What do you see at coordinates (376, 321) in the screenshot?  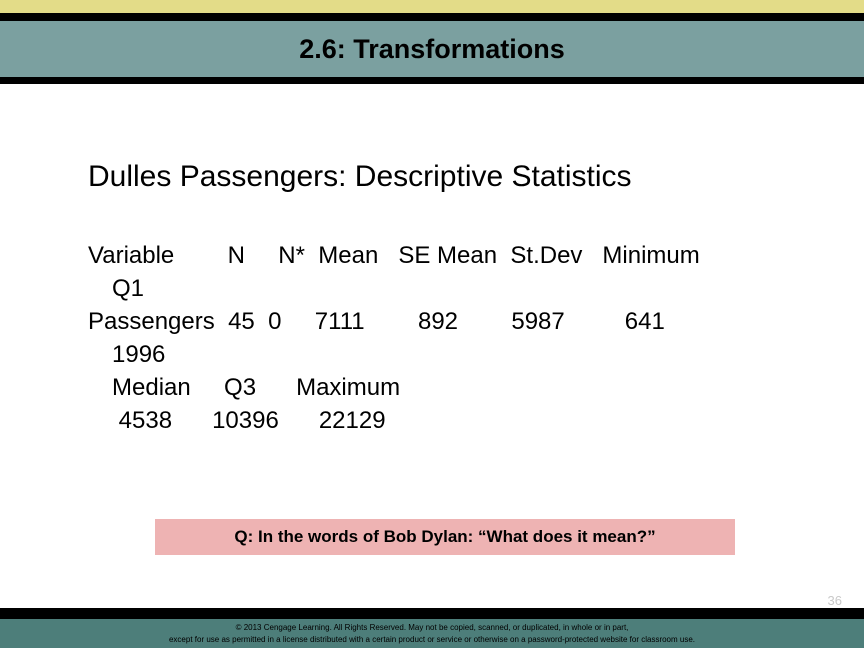 I see `stats-data-row-1: Passengers 45 0 7111 892 5987 641` at bounding box center [376, 321].